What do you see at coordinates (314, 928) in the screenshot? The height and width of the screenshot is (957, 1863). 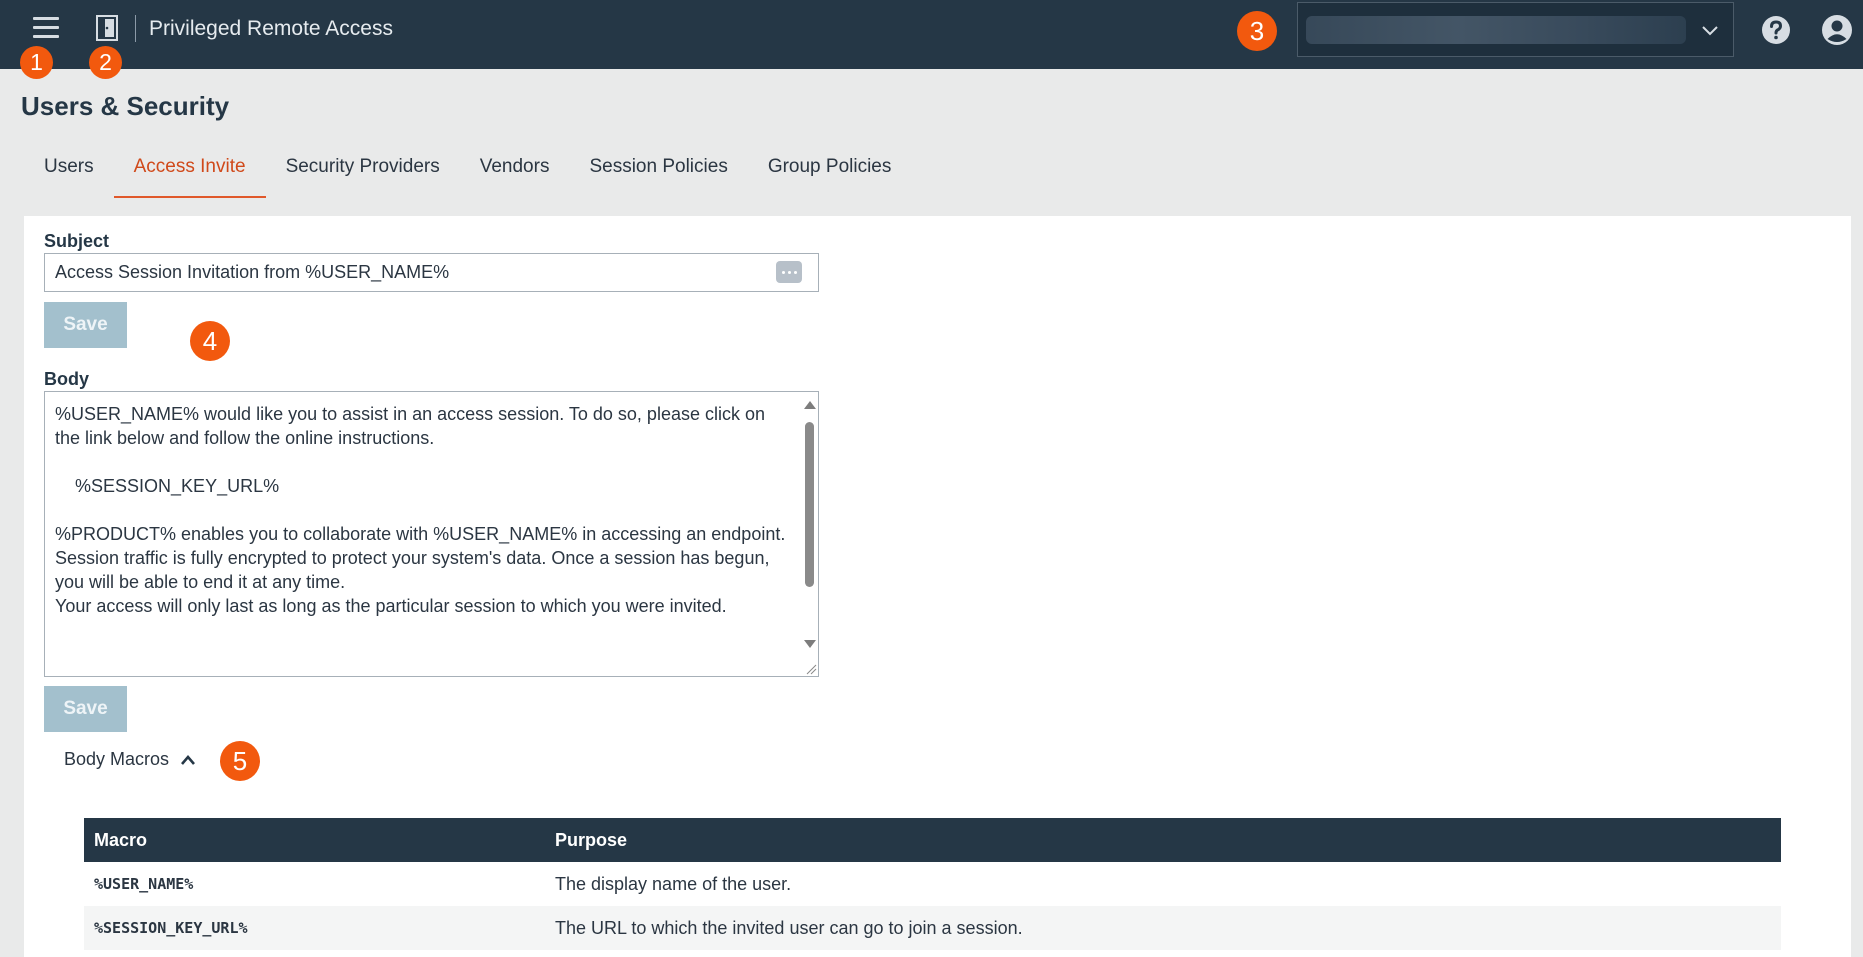 I see `macro-cell: %SESSION_KEY_URL%` at bounding box center [314, 928].